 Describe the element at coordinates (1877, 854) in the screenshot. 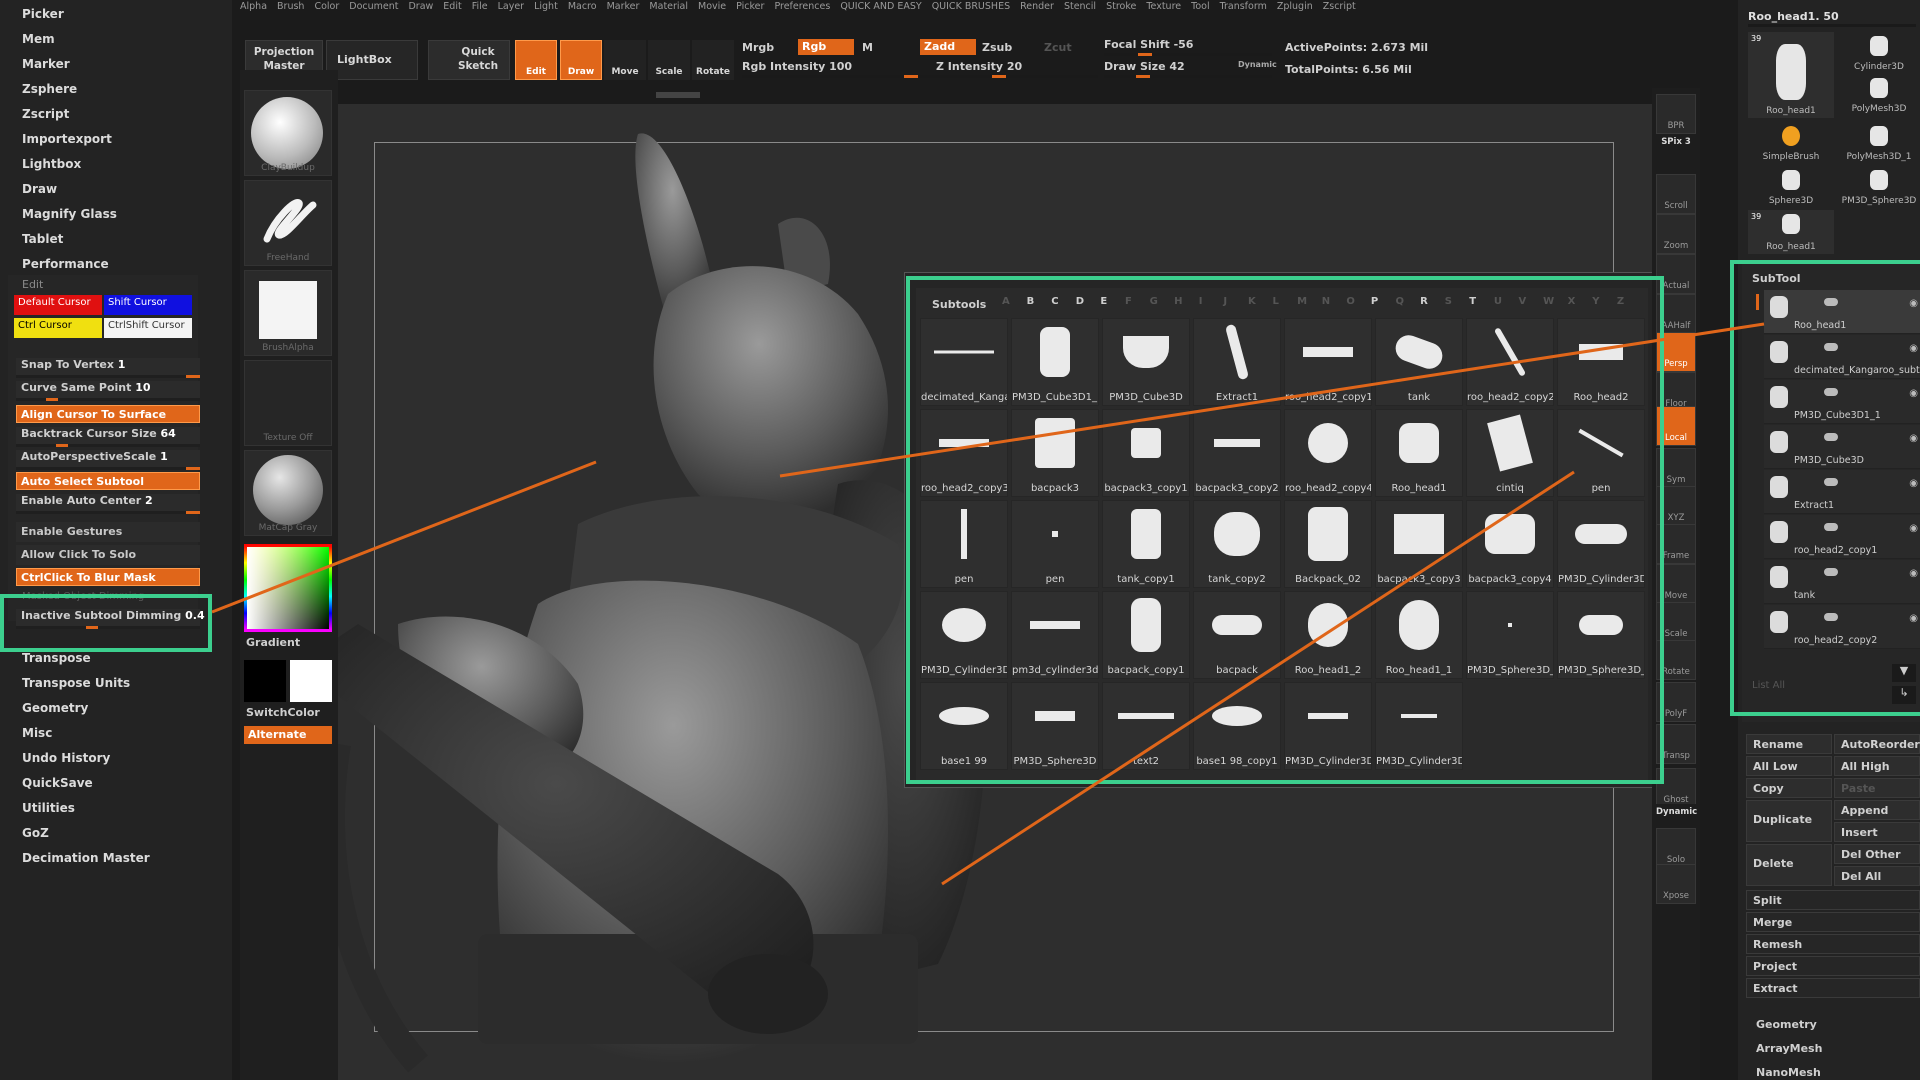

I see `del-other-button: Del Other` at that location.